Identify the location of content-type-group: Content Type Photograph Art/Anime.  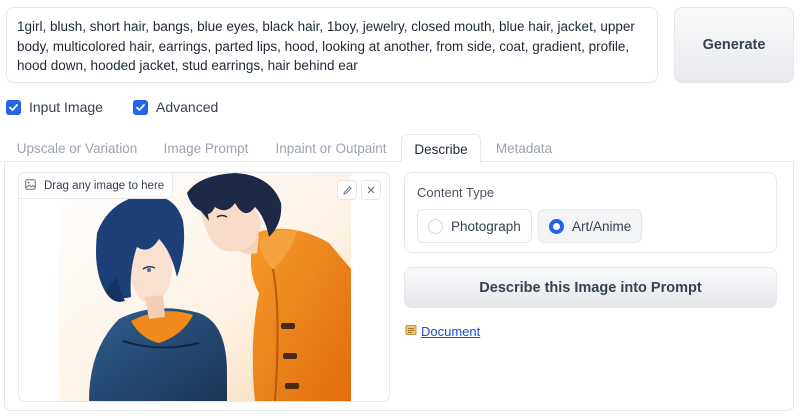
(590, 212).